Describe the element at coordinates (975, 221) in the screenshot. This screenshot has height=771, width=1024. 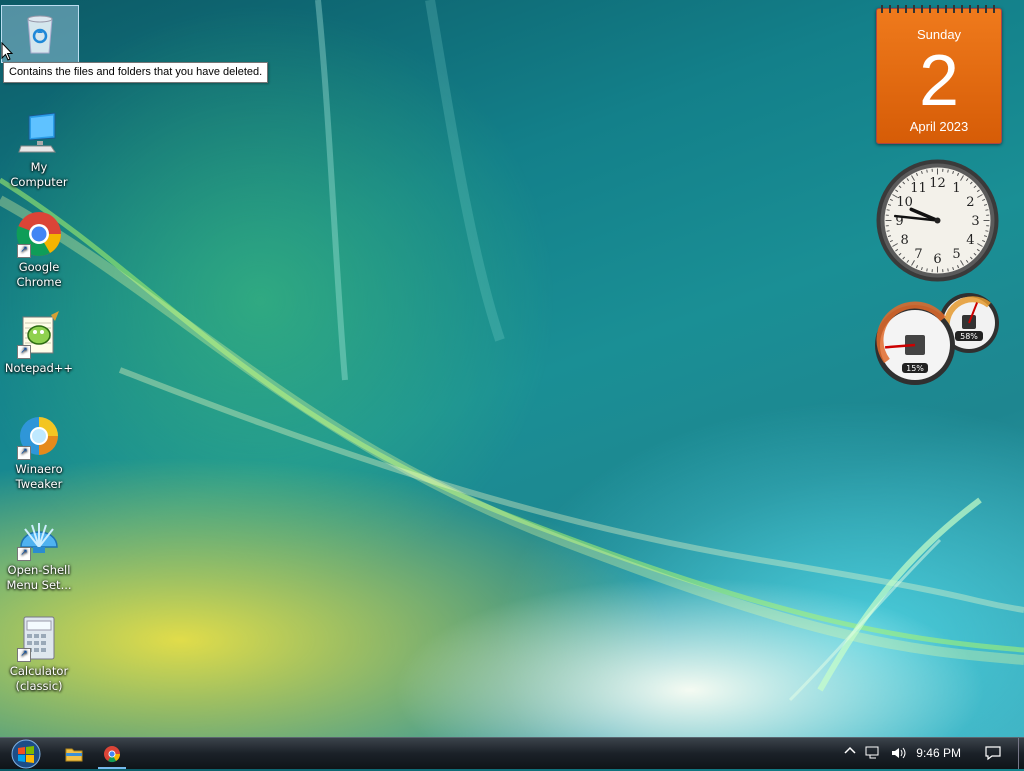
I see `clock-numeral: 3` at that location.